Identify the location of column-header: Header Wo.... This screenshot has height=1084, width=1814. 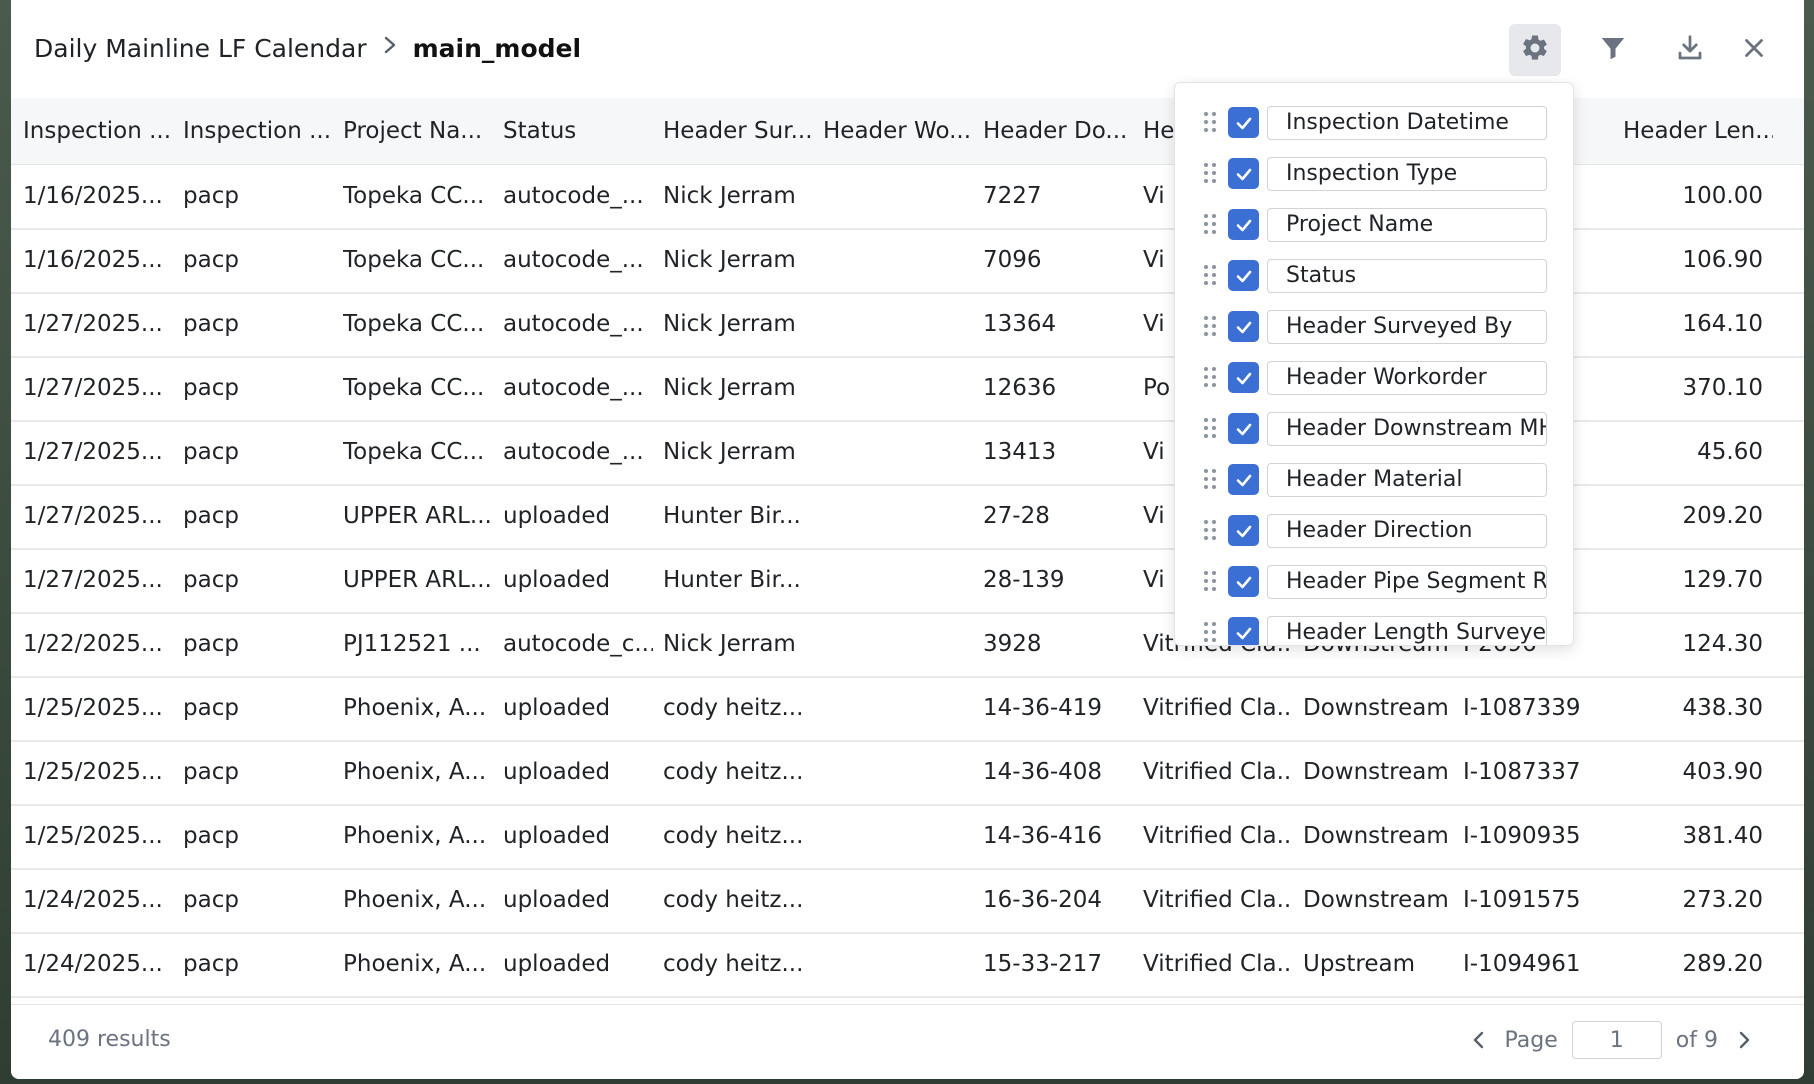
(898, 131).